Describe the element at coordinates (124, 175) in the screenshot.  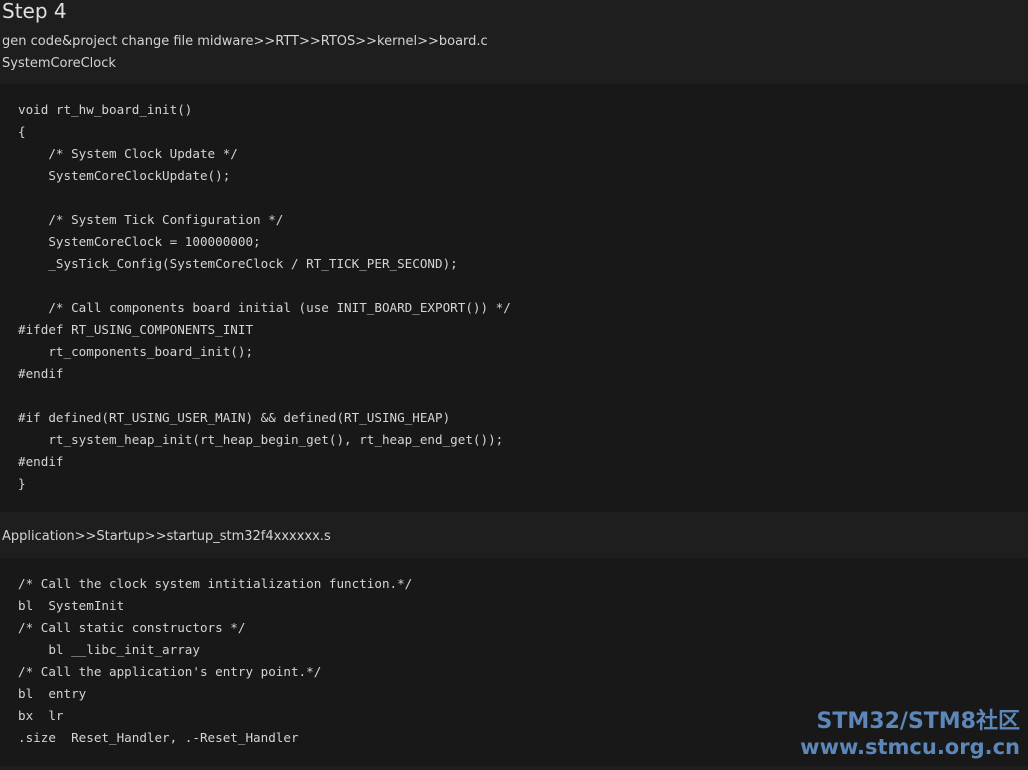
I see `board-init-code-line: SystemCoreClockUpdate();` at that location.